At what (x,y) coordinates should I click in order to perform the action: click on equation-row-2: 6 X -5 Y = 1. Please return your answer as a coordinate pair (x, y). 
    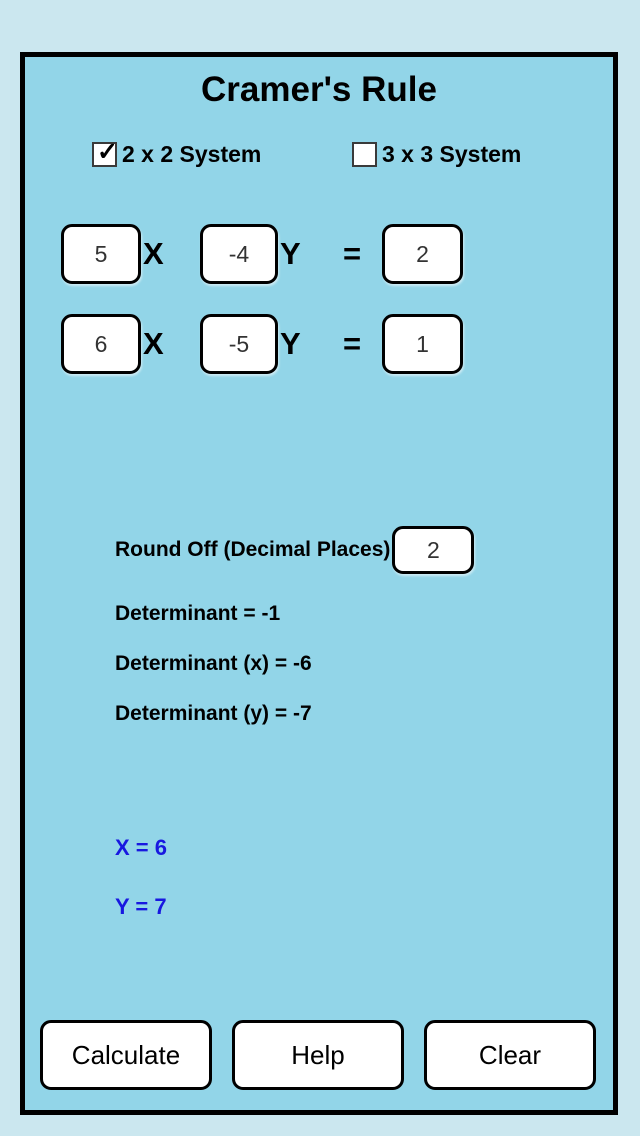
    Looking at the image, I should click on (319, 345).